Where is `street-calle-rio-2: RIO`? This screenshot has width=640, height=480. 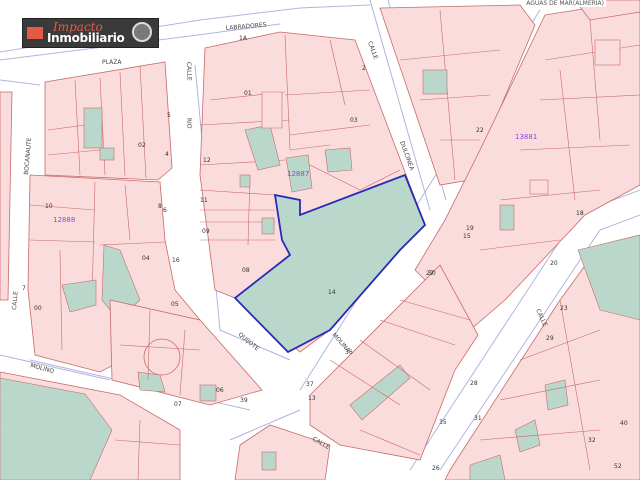
street-calle-rio-2: RIO is located at coordinates (188, 123).